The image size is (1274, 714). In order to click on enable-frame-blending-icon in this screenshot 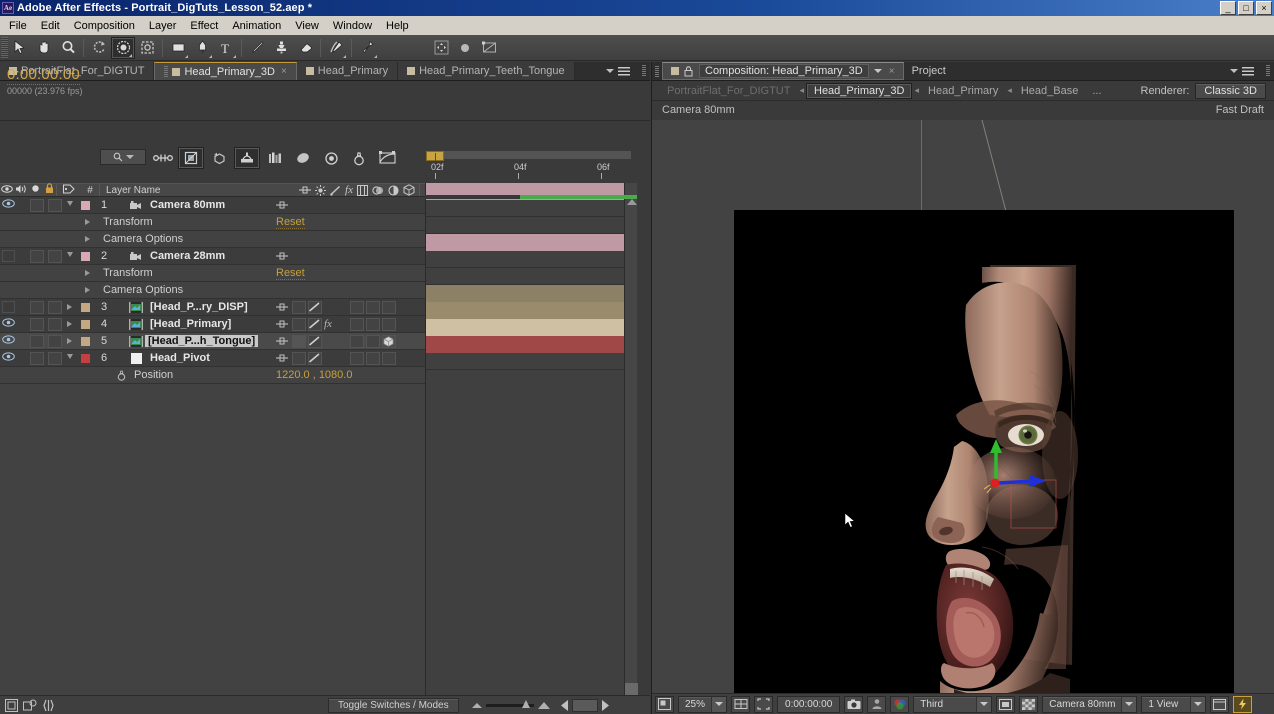, I will do `click(247, 158)`.